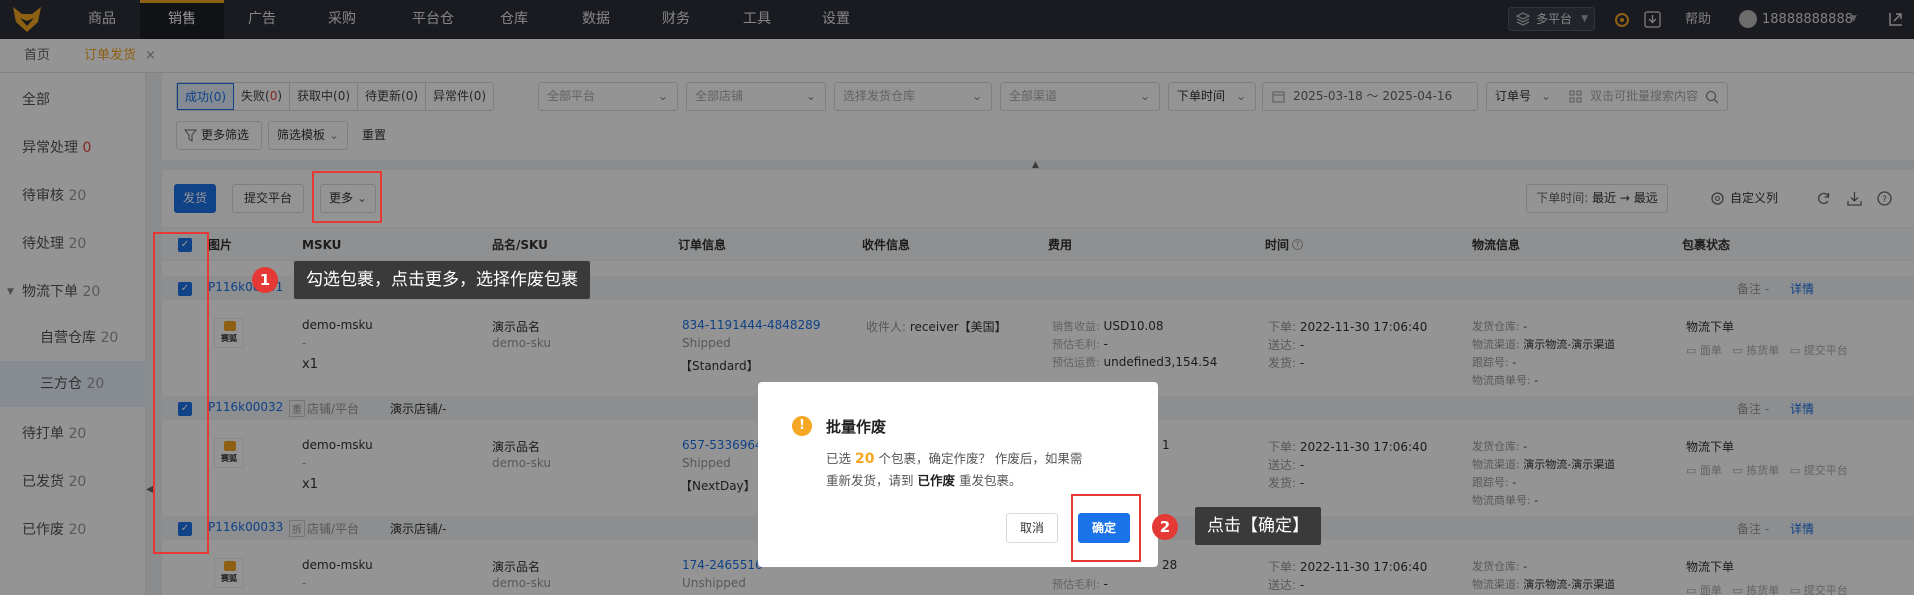 The width and height of the screenshot is (1914, 595). I want to click on step-1-callout: 勾选包裹，点击更多，选择作废包裹, so click(442, 280).